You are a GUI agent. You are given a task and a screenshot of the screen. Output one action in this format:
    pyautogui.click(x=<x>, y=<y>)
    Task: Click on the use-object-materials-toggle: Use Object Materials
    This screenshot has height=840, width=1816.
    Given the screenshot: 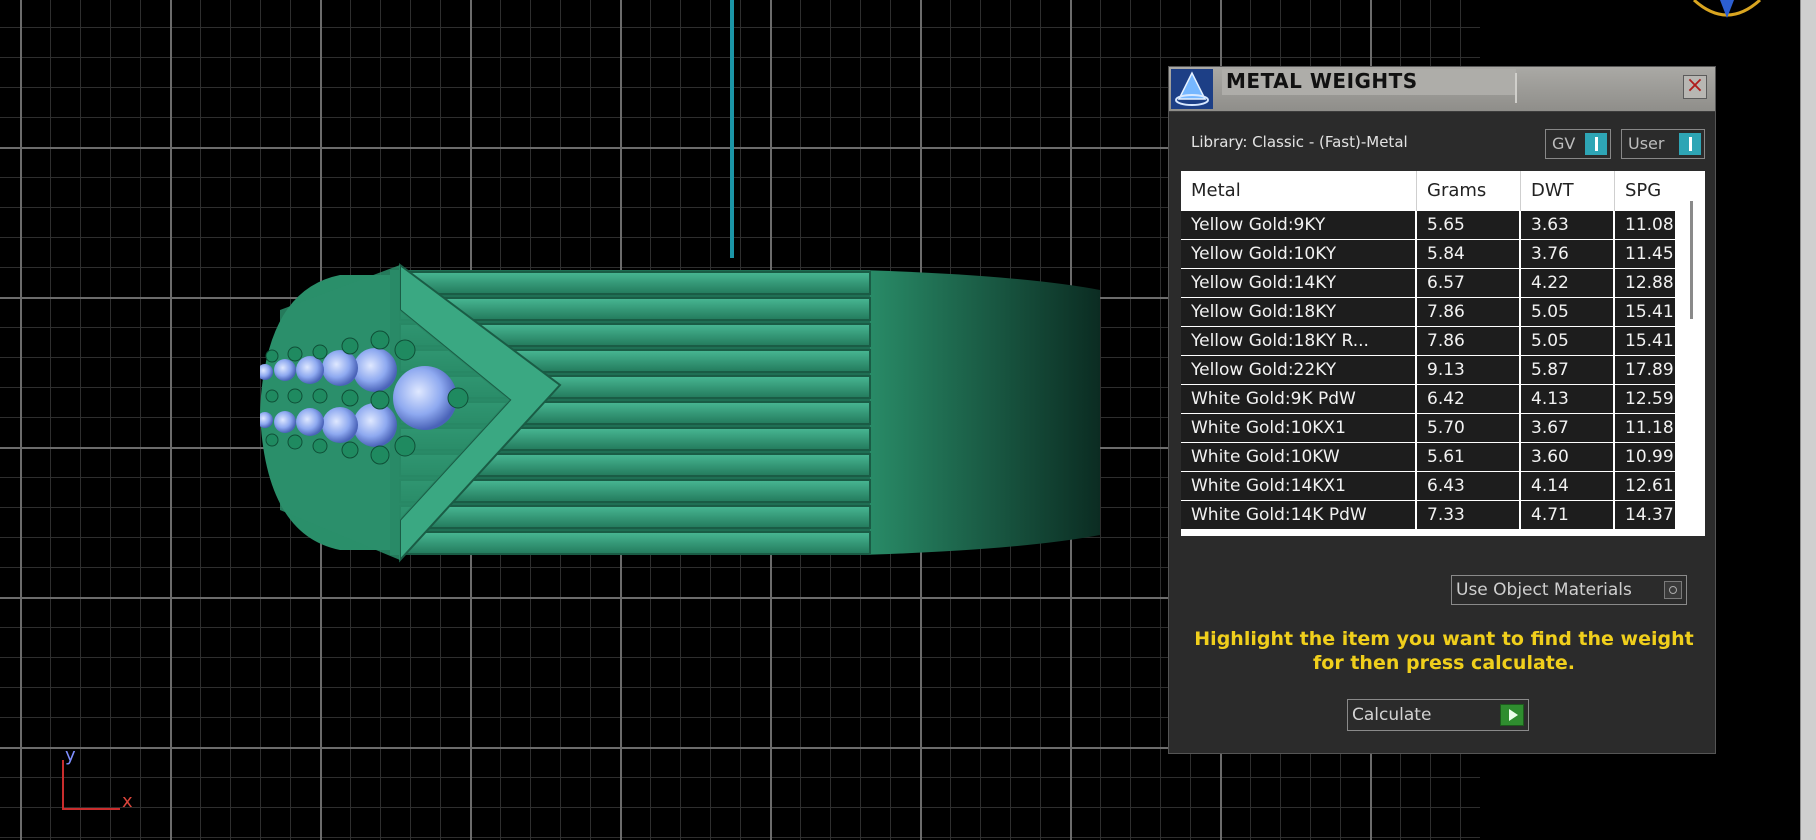 What is the action you would take?
    pyautogui.click(x=1569, y=590)
    